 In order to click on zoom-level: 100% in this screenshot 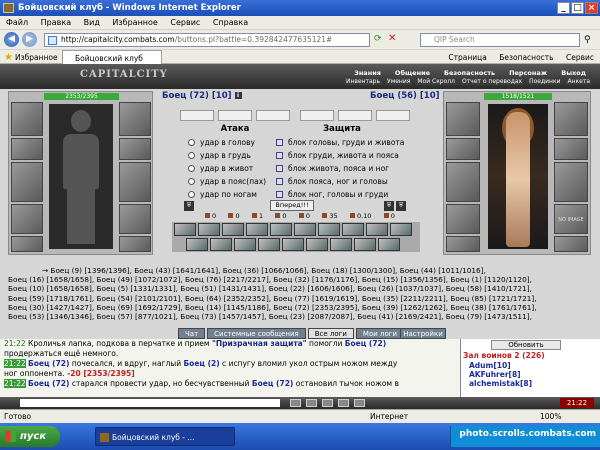, I will do `click(550, 417)`.